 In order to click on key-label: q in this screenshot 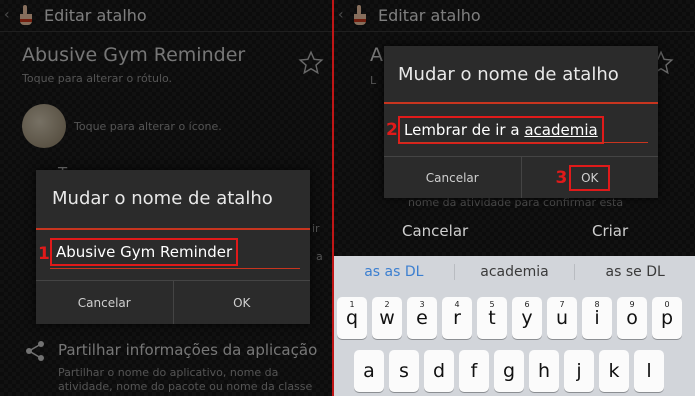, I will do `click(352, 318)`.